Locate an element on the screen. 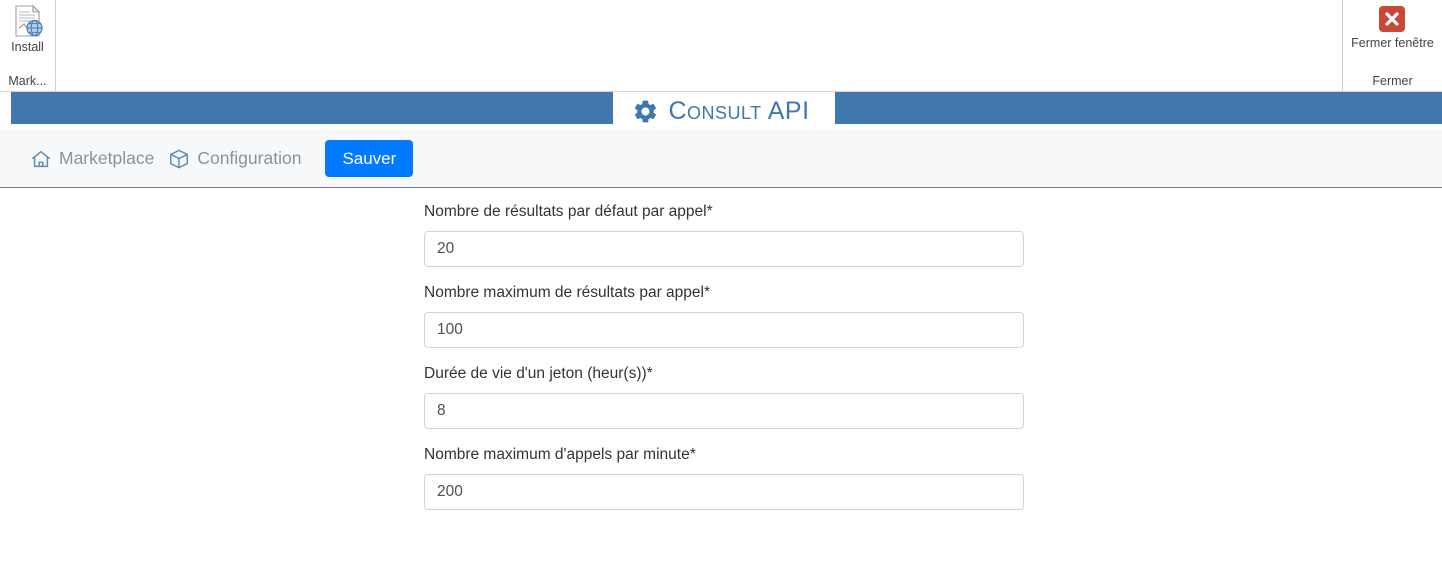  app-banner: Consult API is located at coordinates (721, 111).